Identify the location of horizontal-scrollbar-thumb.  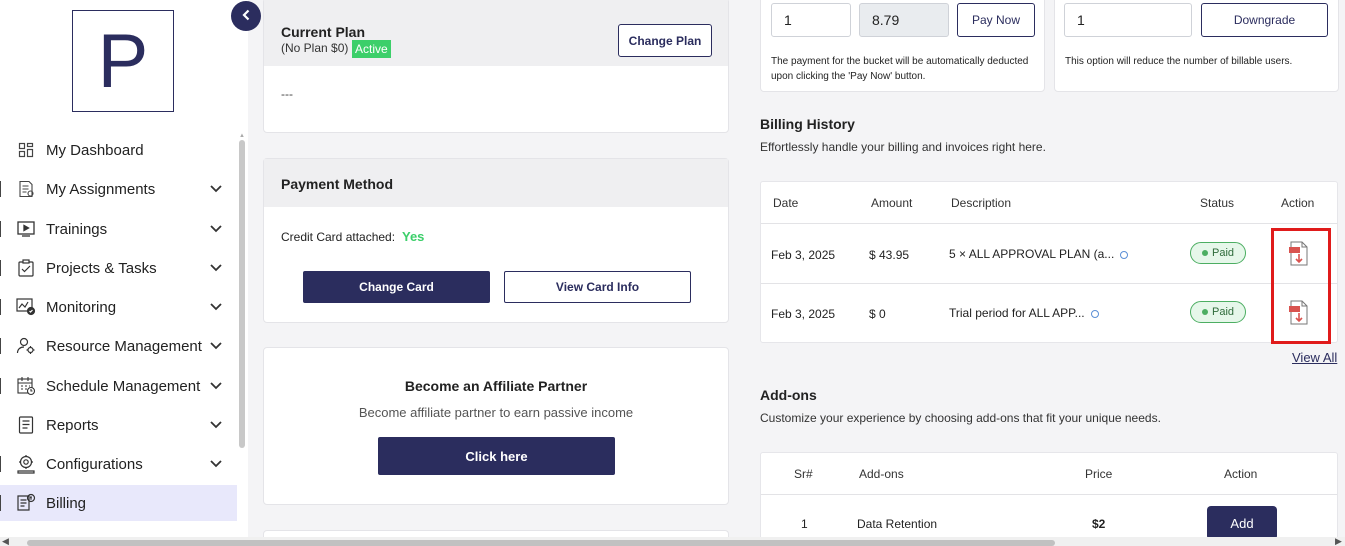
(541, 543).